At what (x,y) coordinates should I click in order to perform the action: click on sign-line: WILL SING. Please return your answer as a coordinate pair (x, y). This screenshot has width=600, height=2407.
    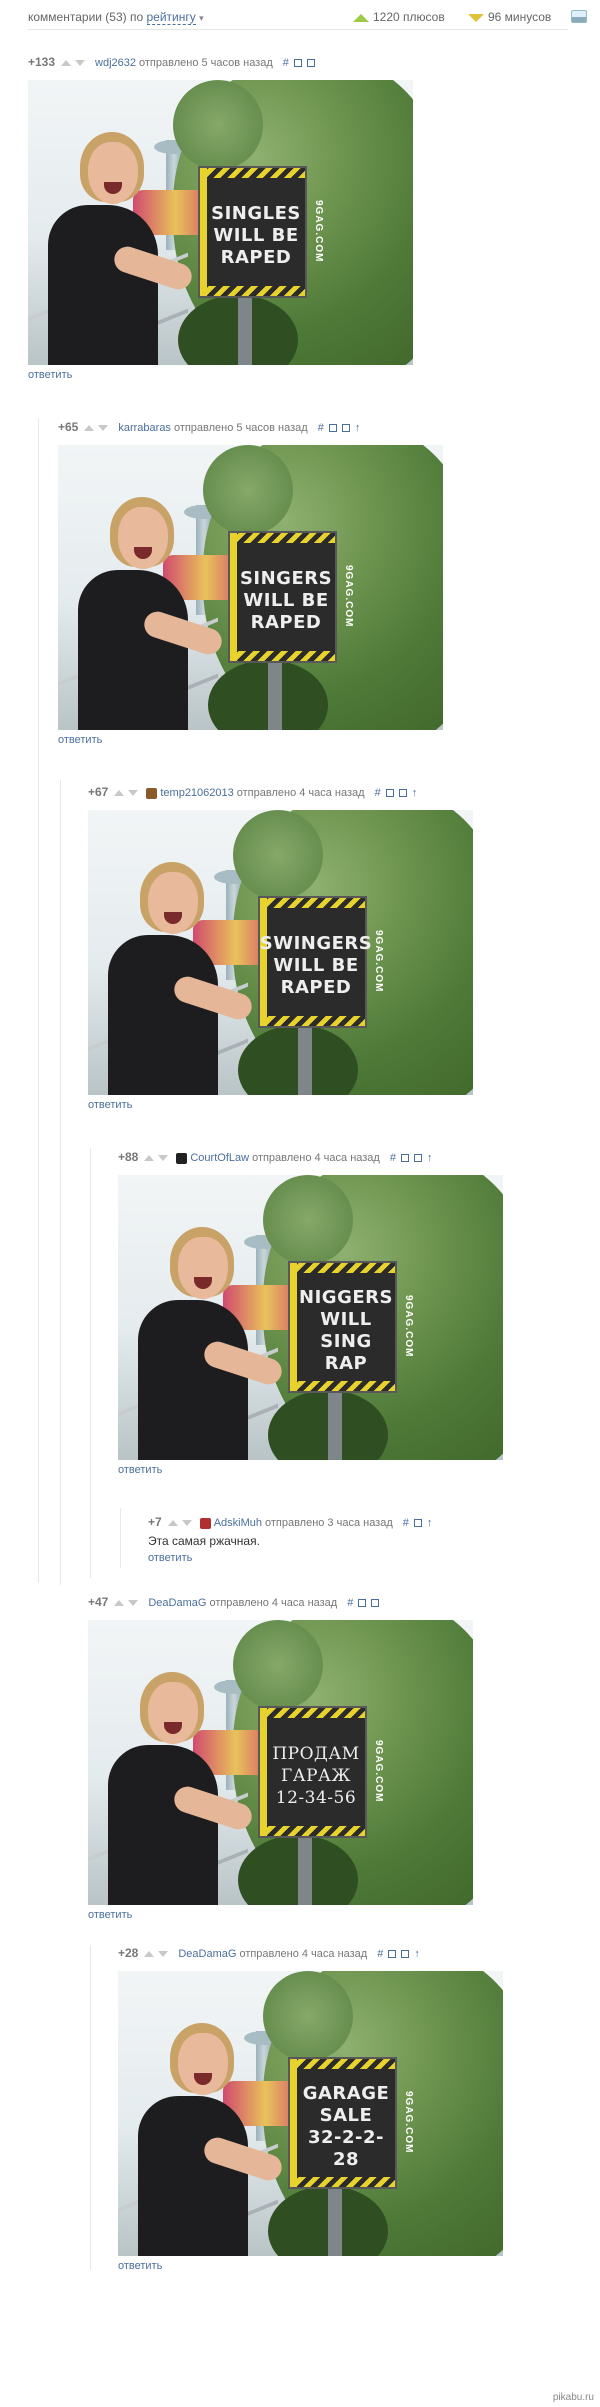
    Looking at the image, I should click on (346, 1330).